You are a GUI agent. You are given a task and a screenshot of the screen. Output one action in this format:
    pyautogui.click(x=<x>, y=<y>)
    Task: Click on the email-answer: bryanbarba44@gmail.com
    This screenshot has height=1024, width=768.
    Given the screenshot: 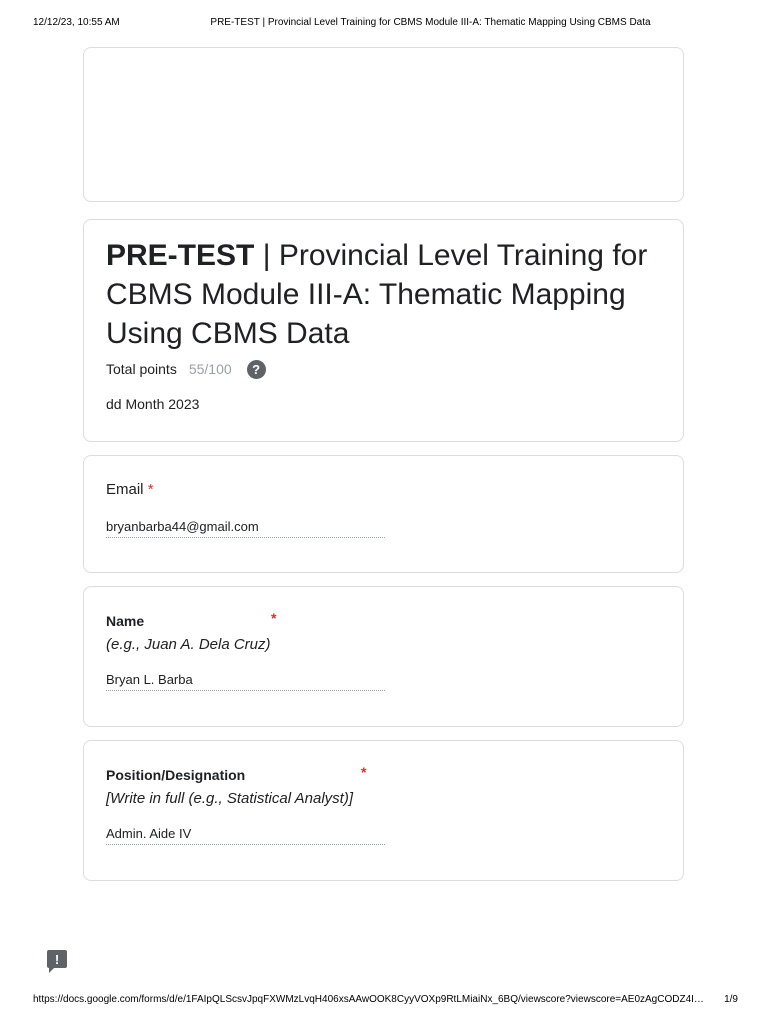 What is the action you would take?
    pyautogui.click(x=245, y=528)
    